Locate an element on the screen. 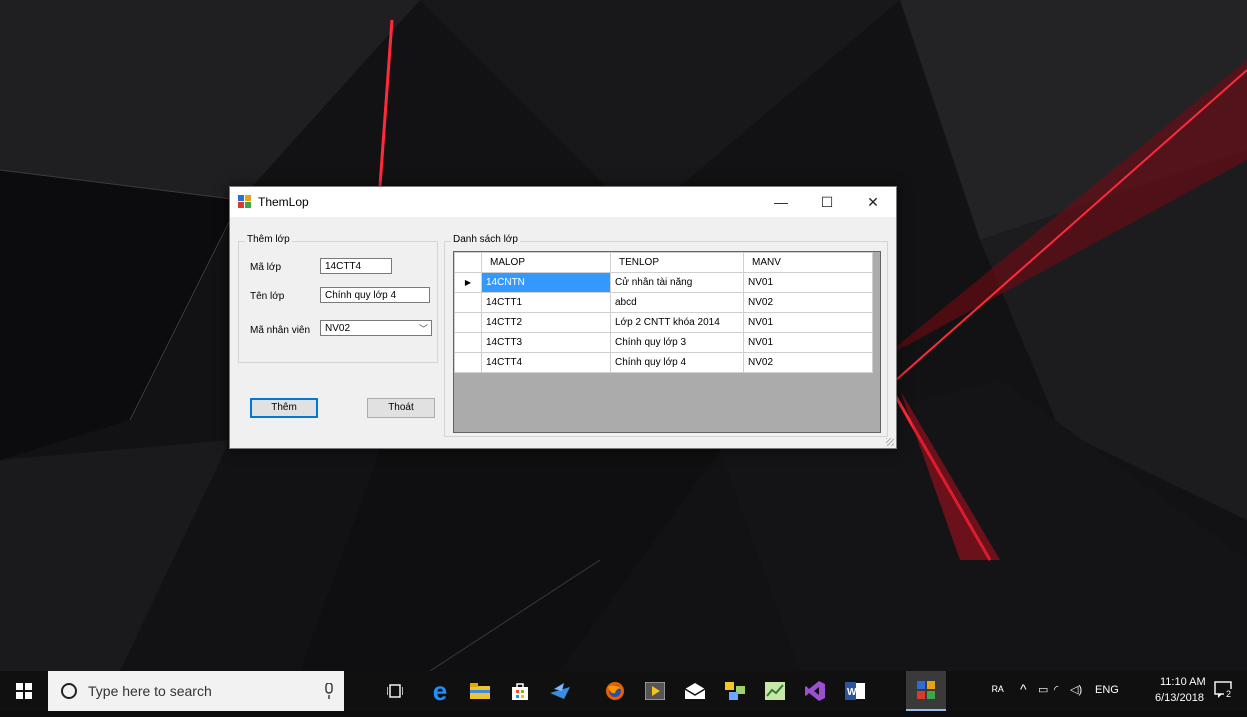  start-button is located at coordinates (24, 691).